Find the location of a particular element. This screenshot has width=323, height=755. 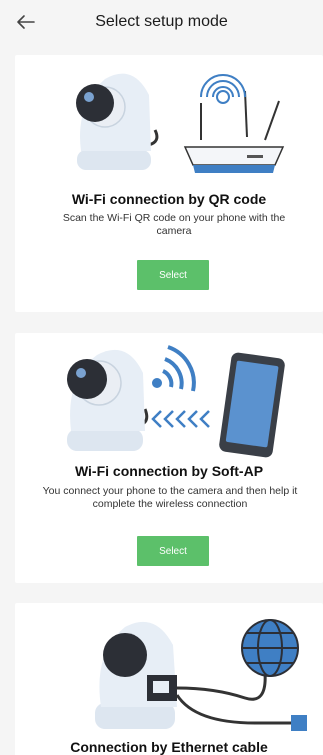

globe-icon is located at coordinates (270, 648).